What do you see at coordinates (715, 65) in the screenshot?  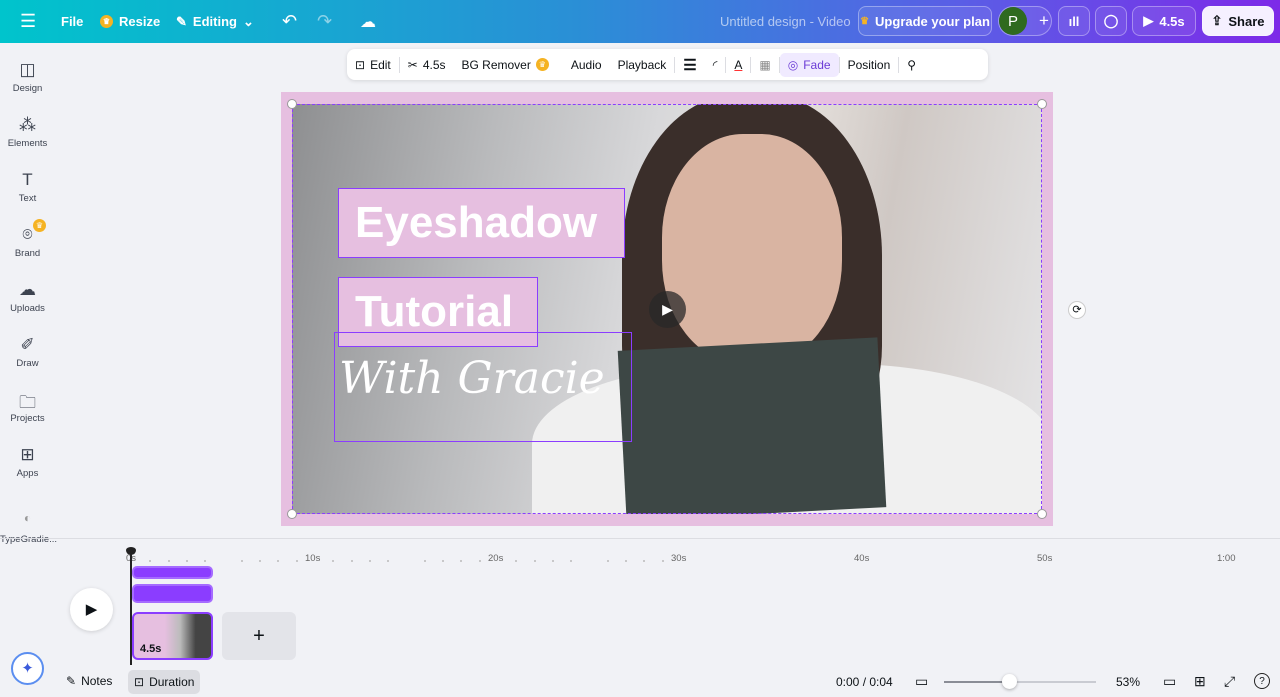 I see `corner-rounding-icon: ◜` at bounding box center [715, 65].